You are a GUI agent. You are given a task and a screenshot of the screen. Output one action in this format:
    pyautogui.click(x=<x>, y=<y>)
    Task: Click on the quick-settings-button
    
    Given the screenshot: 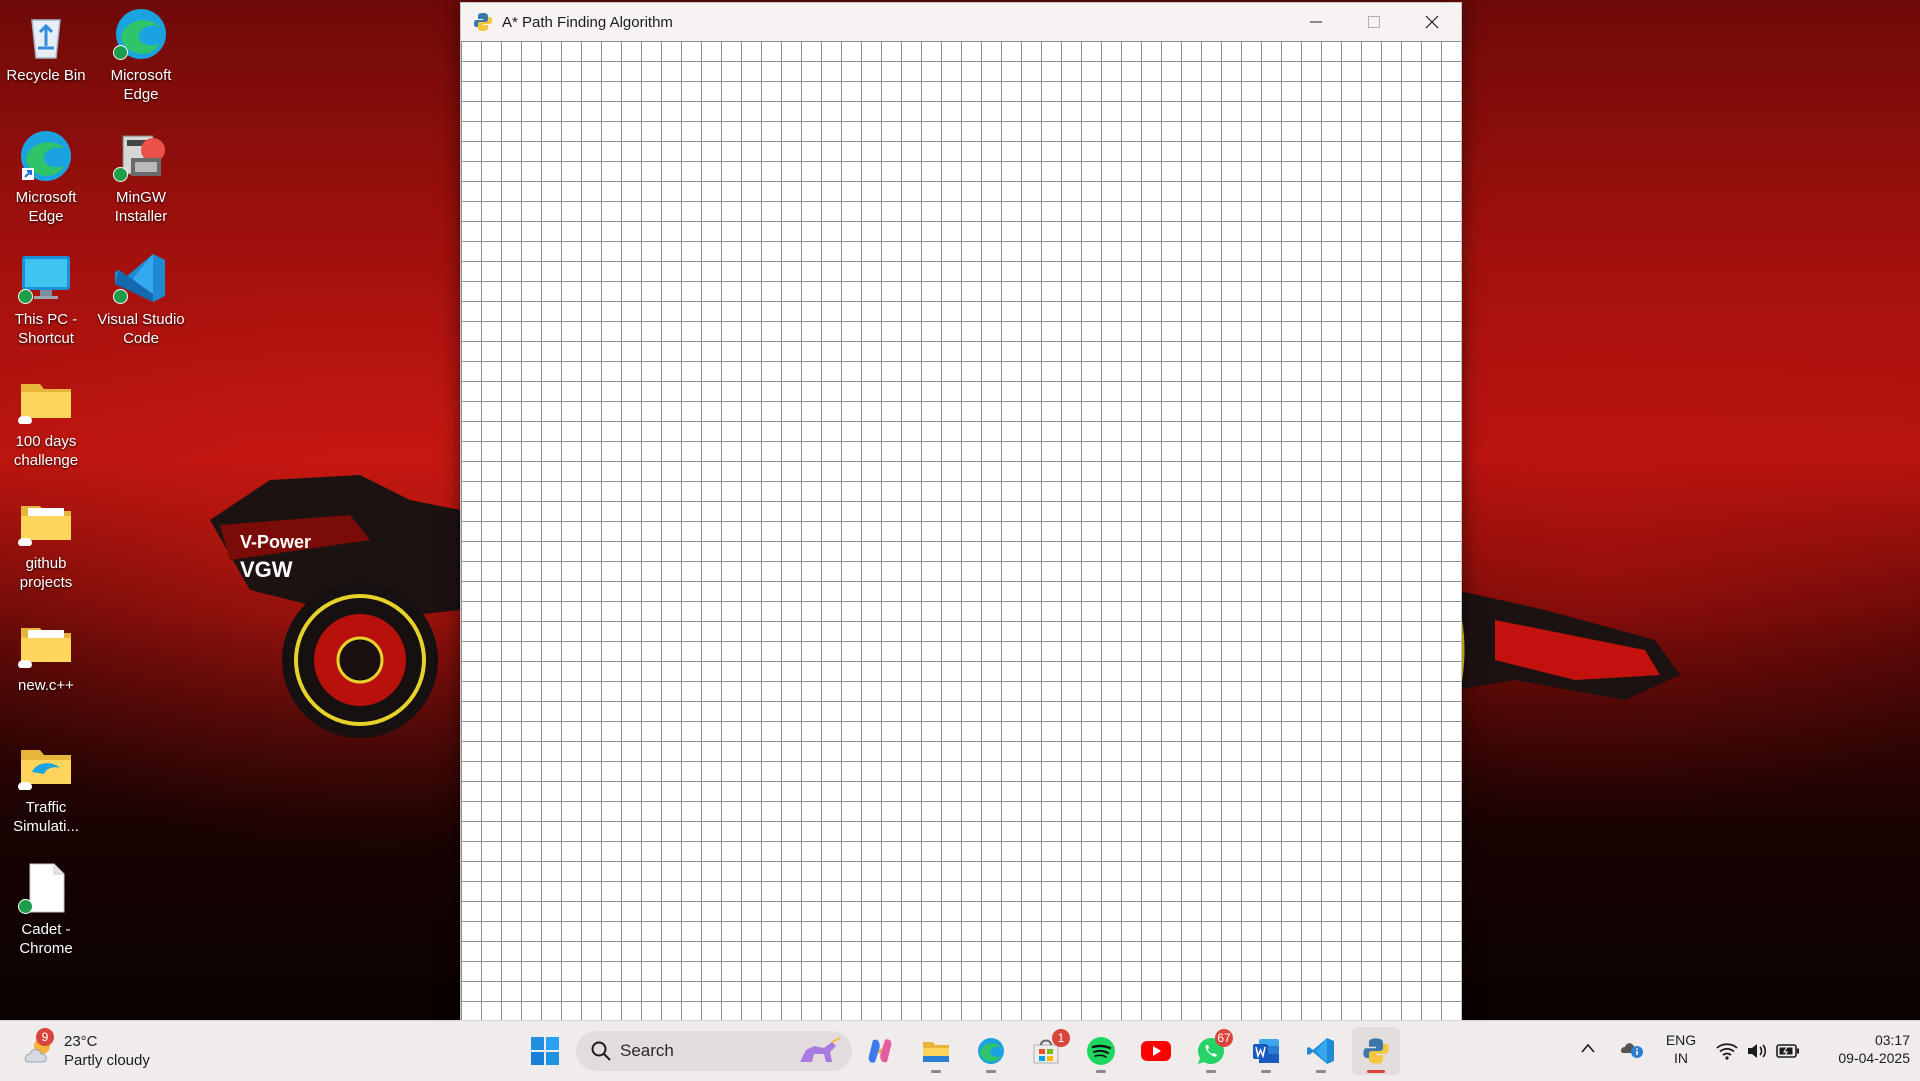 What is the action you would take?
    pyautogui.click(x=1758, y=1051)
    